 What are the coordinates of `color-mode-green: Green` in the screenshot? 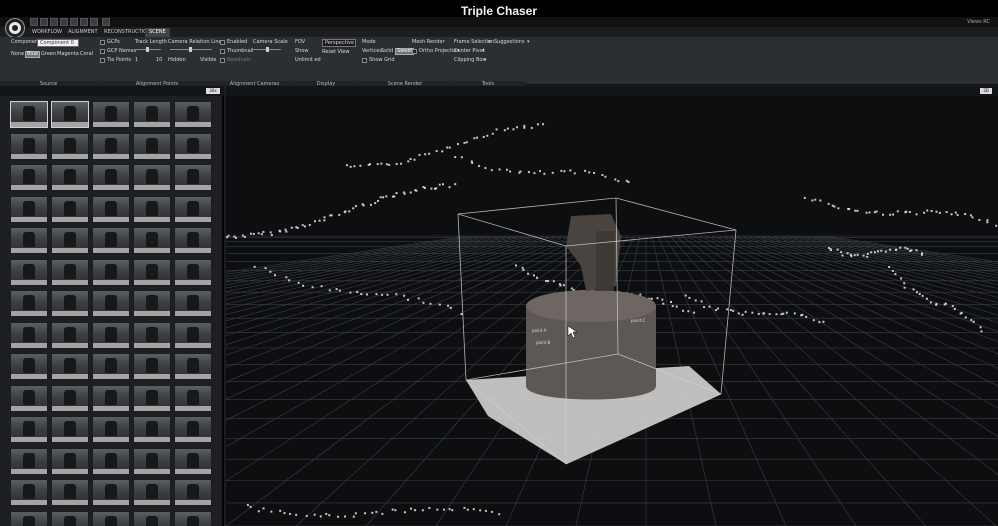 It's located at (48, 54).